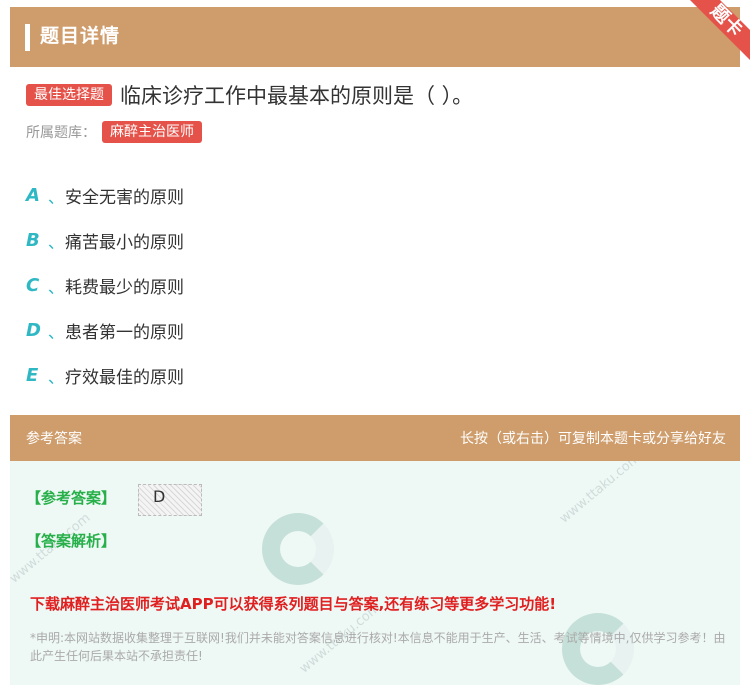 This screenshot has width=750, height=685. What do you see at coordinates (375, 438) in the screenshot?
I see `answer-bar: 参考答案 长按（或右击）可复制本题卡或分享给好友` at bounding box center [375, 438].